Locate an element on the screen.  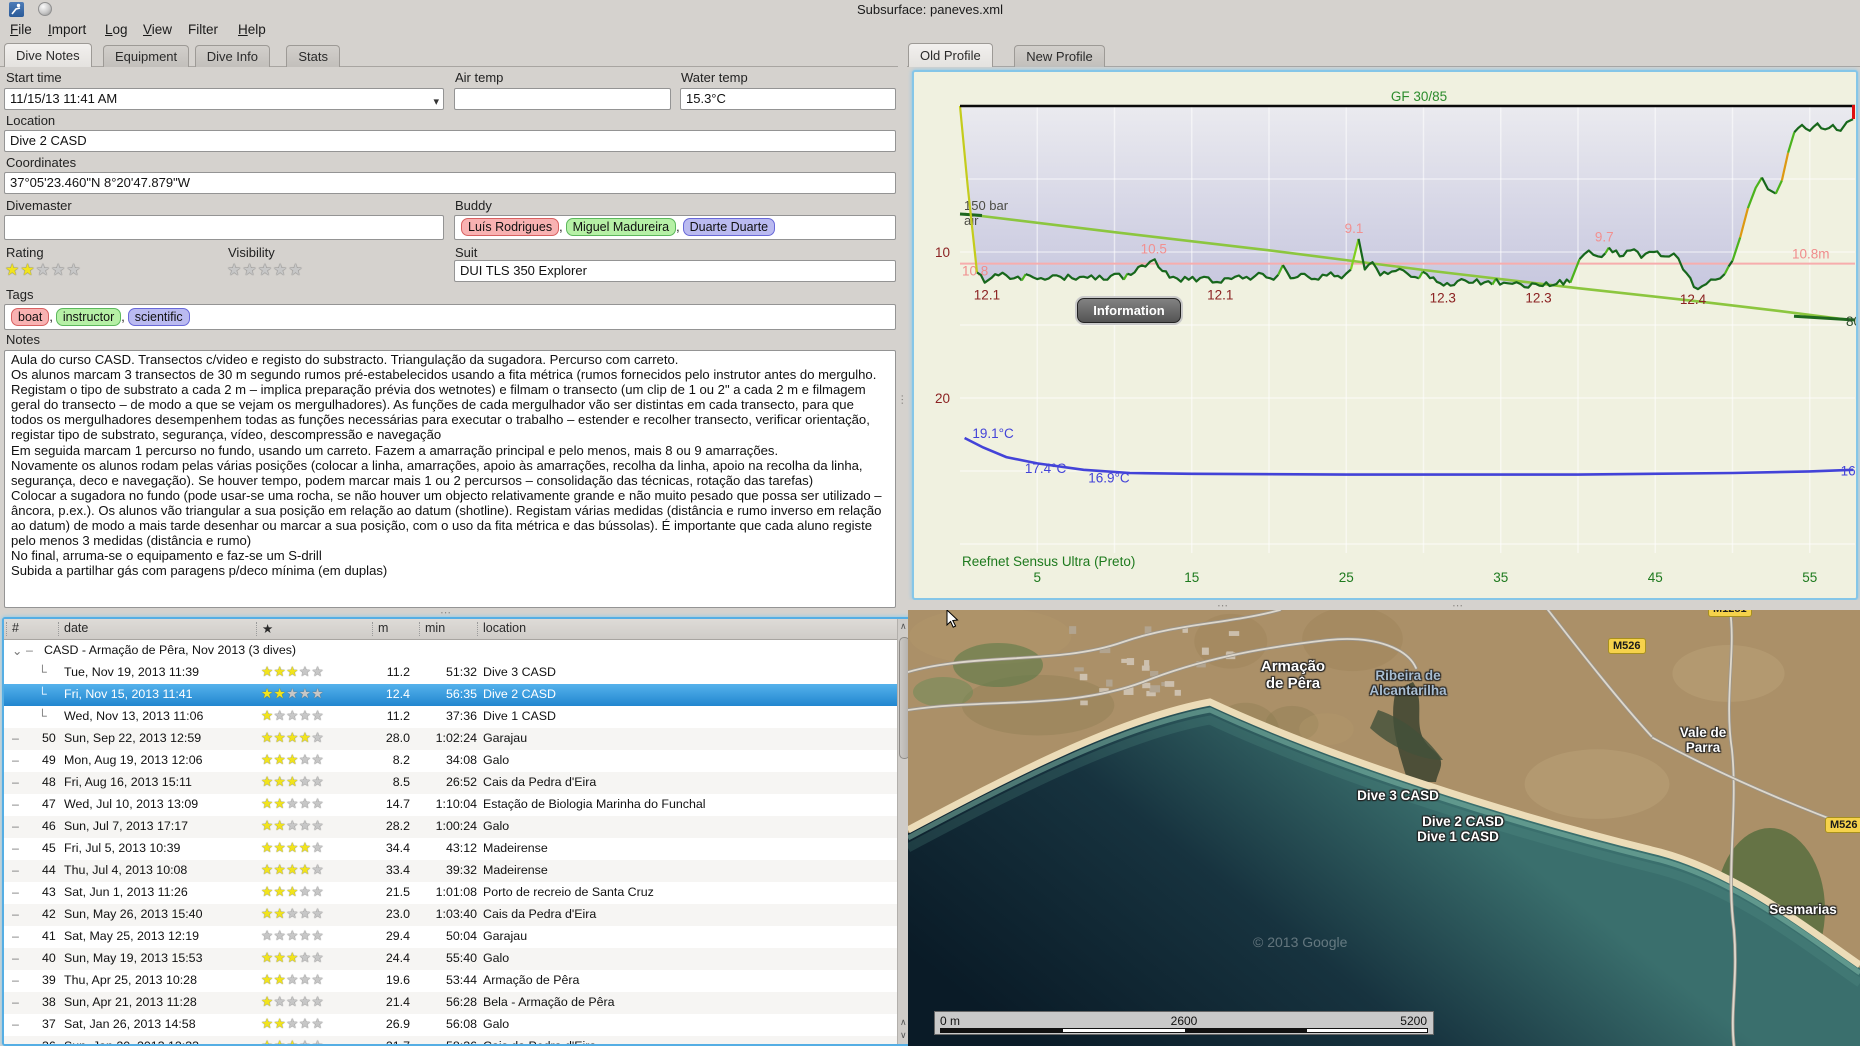
tab-dive-info: Dive Info is located at coordinates (232, 56).